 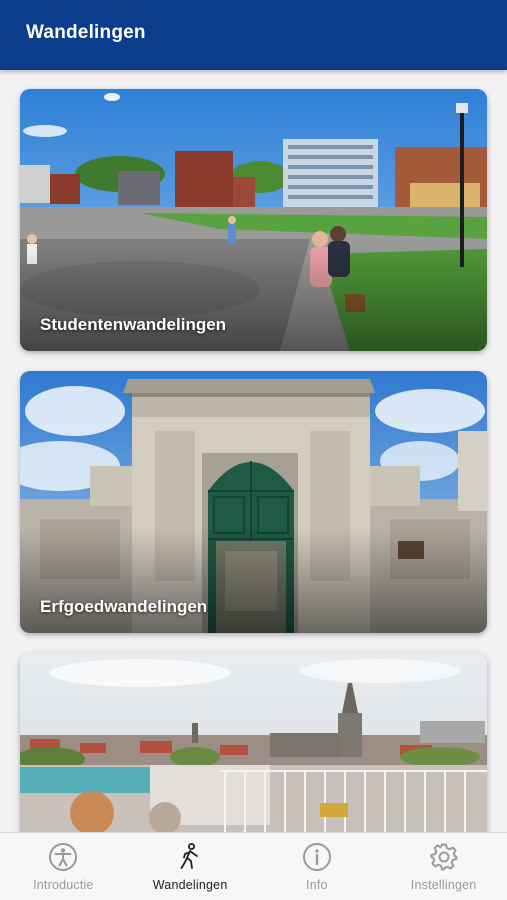 I want to click on tab-instellingen: Instellingen, so click(x=443, y=866).